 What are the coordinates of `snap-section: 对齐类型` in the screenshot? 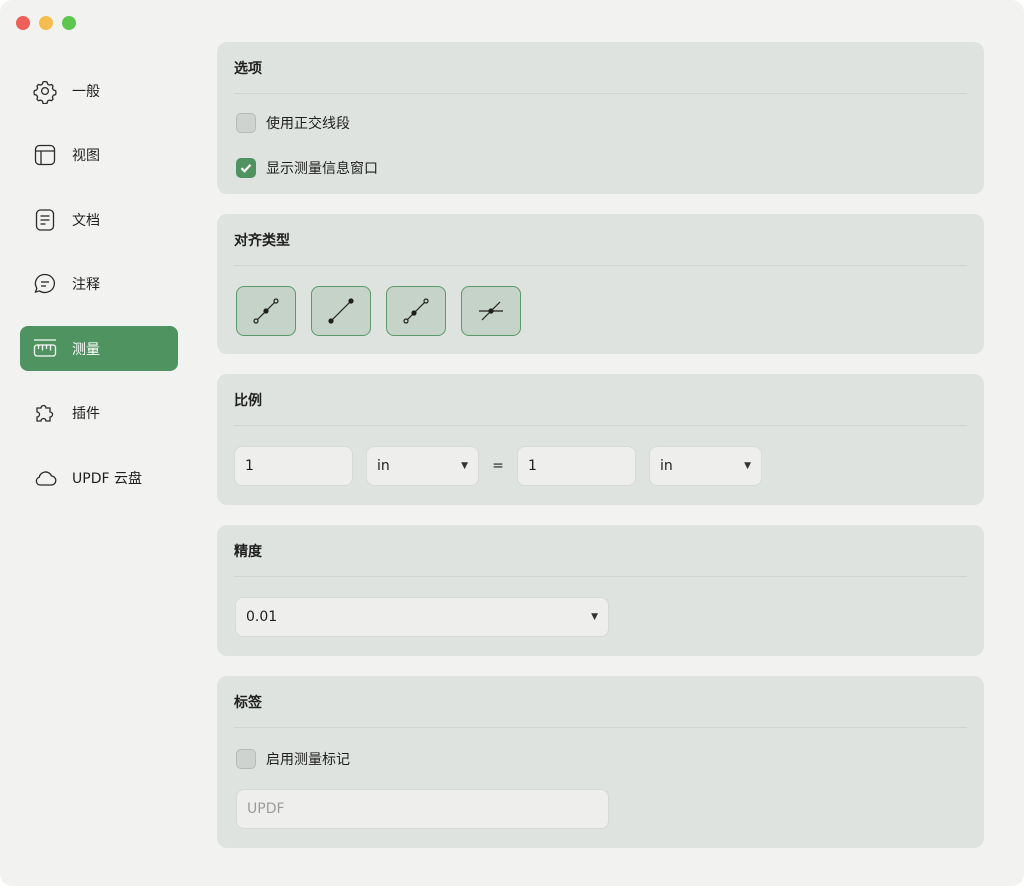 It's located at (600, 284).